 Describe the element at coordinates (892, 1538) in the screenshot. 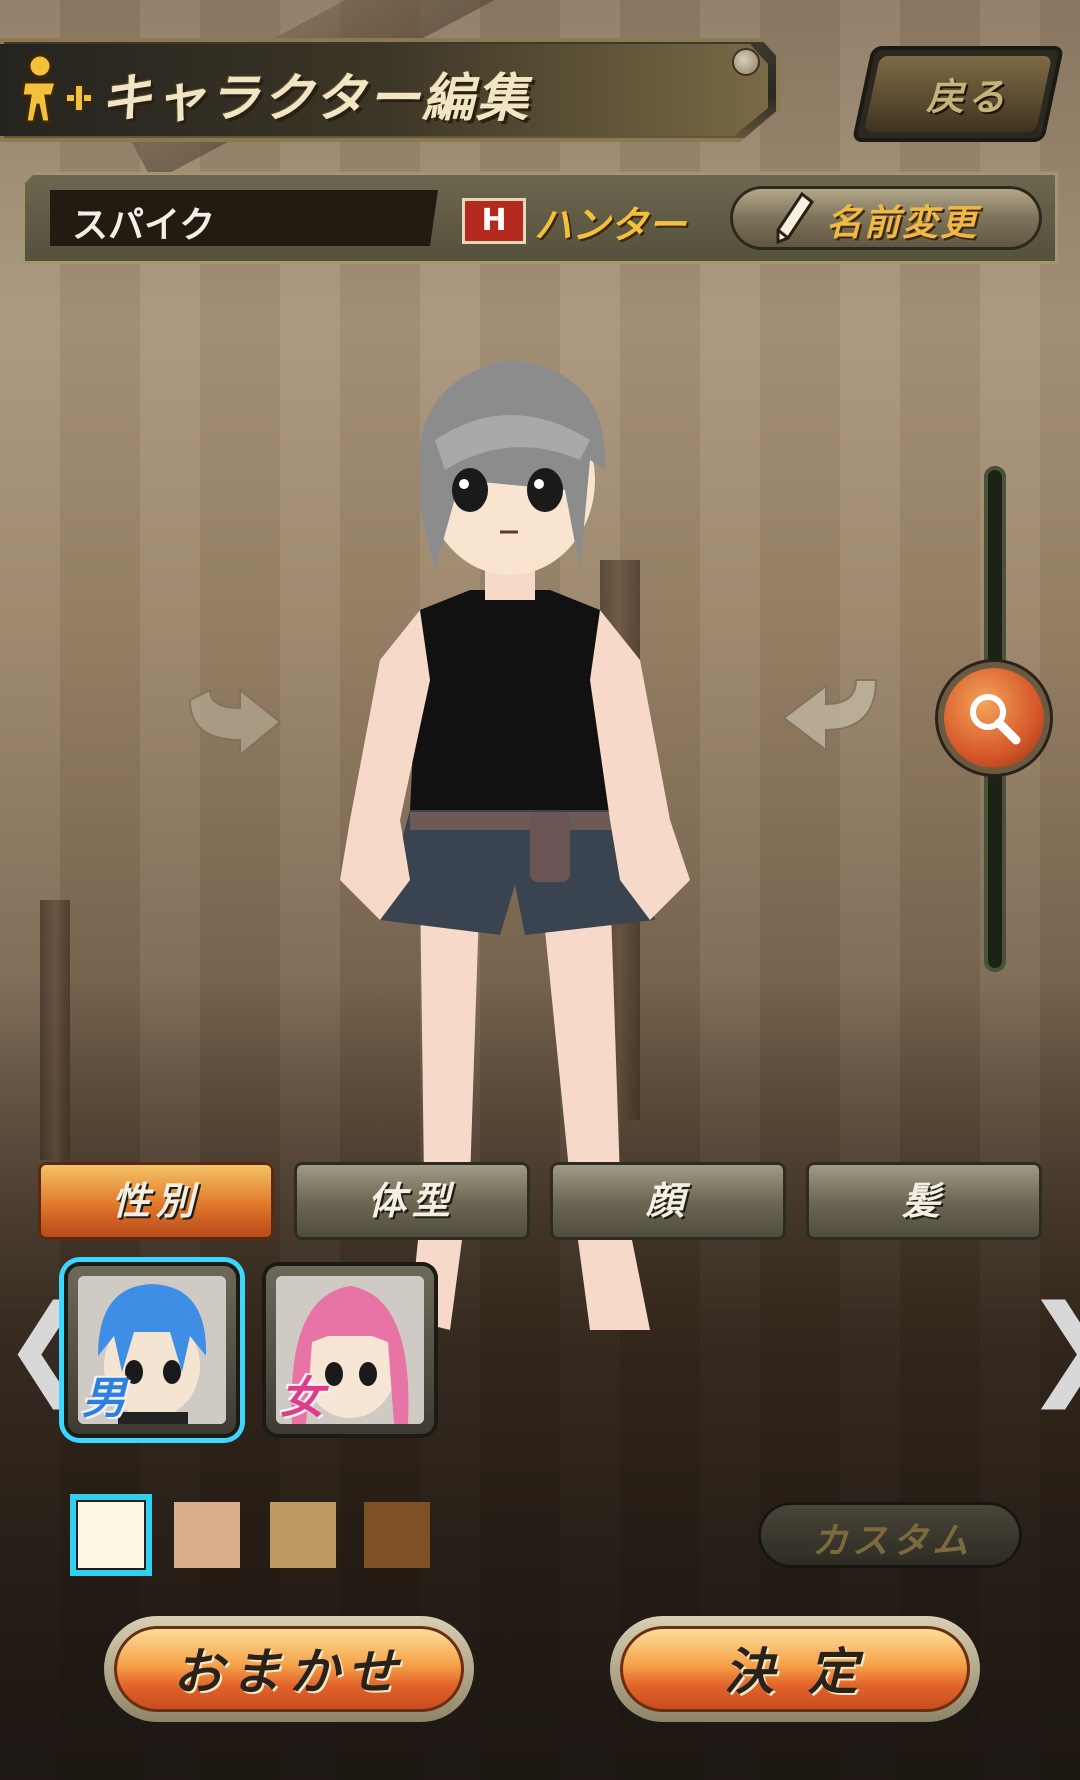

I see `custom-color-label: カスタム` at that location.